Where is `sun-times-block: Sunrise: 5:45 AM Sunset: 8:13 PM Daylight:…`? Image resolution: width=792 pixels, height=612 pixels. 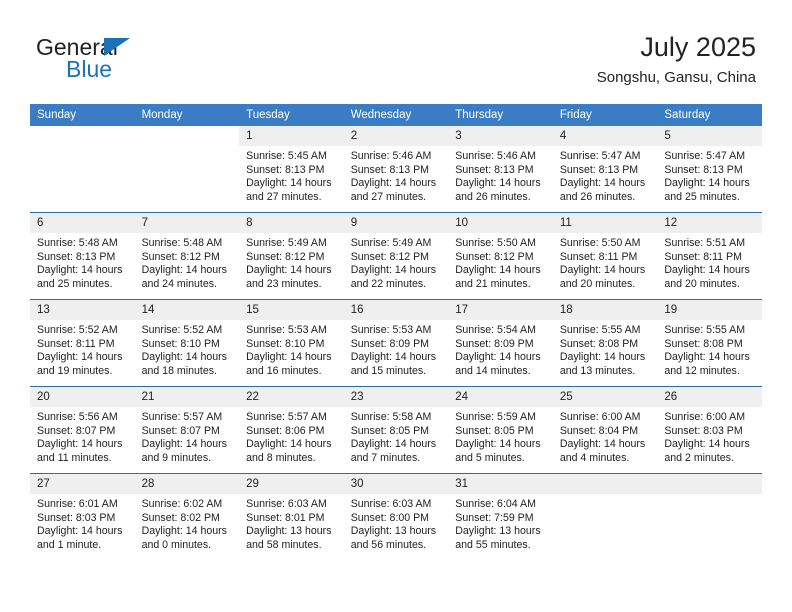 sun-times-block: Sunrise: 5:45 AM Sunset: 8:13 PM Daylight:… is located at coordinates (291, 175).